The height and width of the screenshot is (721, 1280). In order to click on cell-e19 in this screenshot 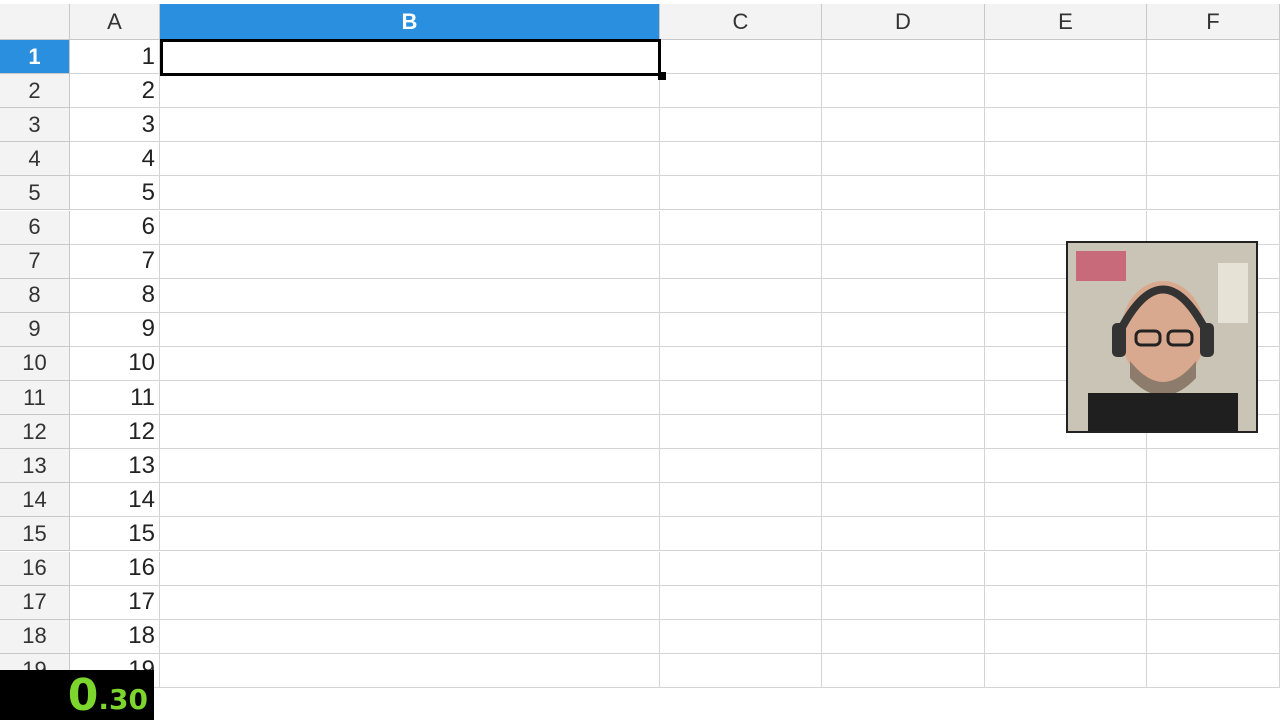, I will do `click(1066, 670)`.